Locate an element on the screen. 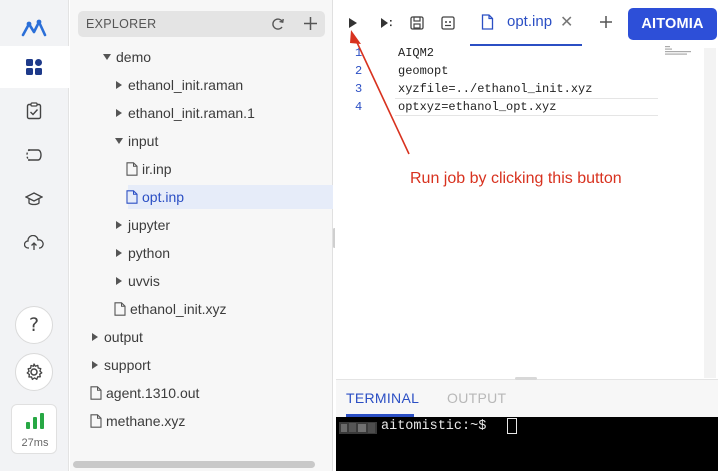  code-line: xyzfile=../ethanol_init.xyz is located at coordinates (495, 89).